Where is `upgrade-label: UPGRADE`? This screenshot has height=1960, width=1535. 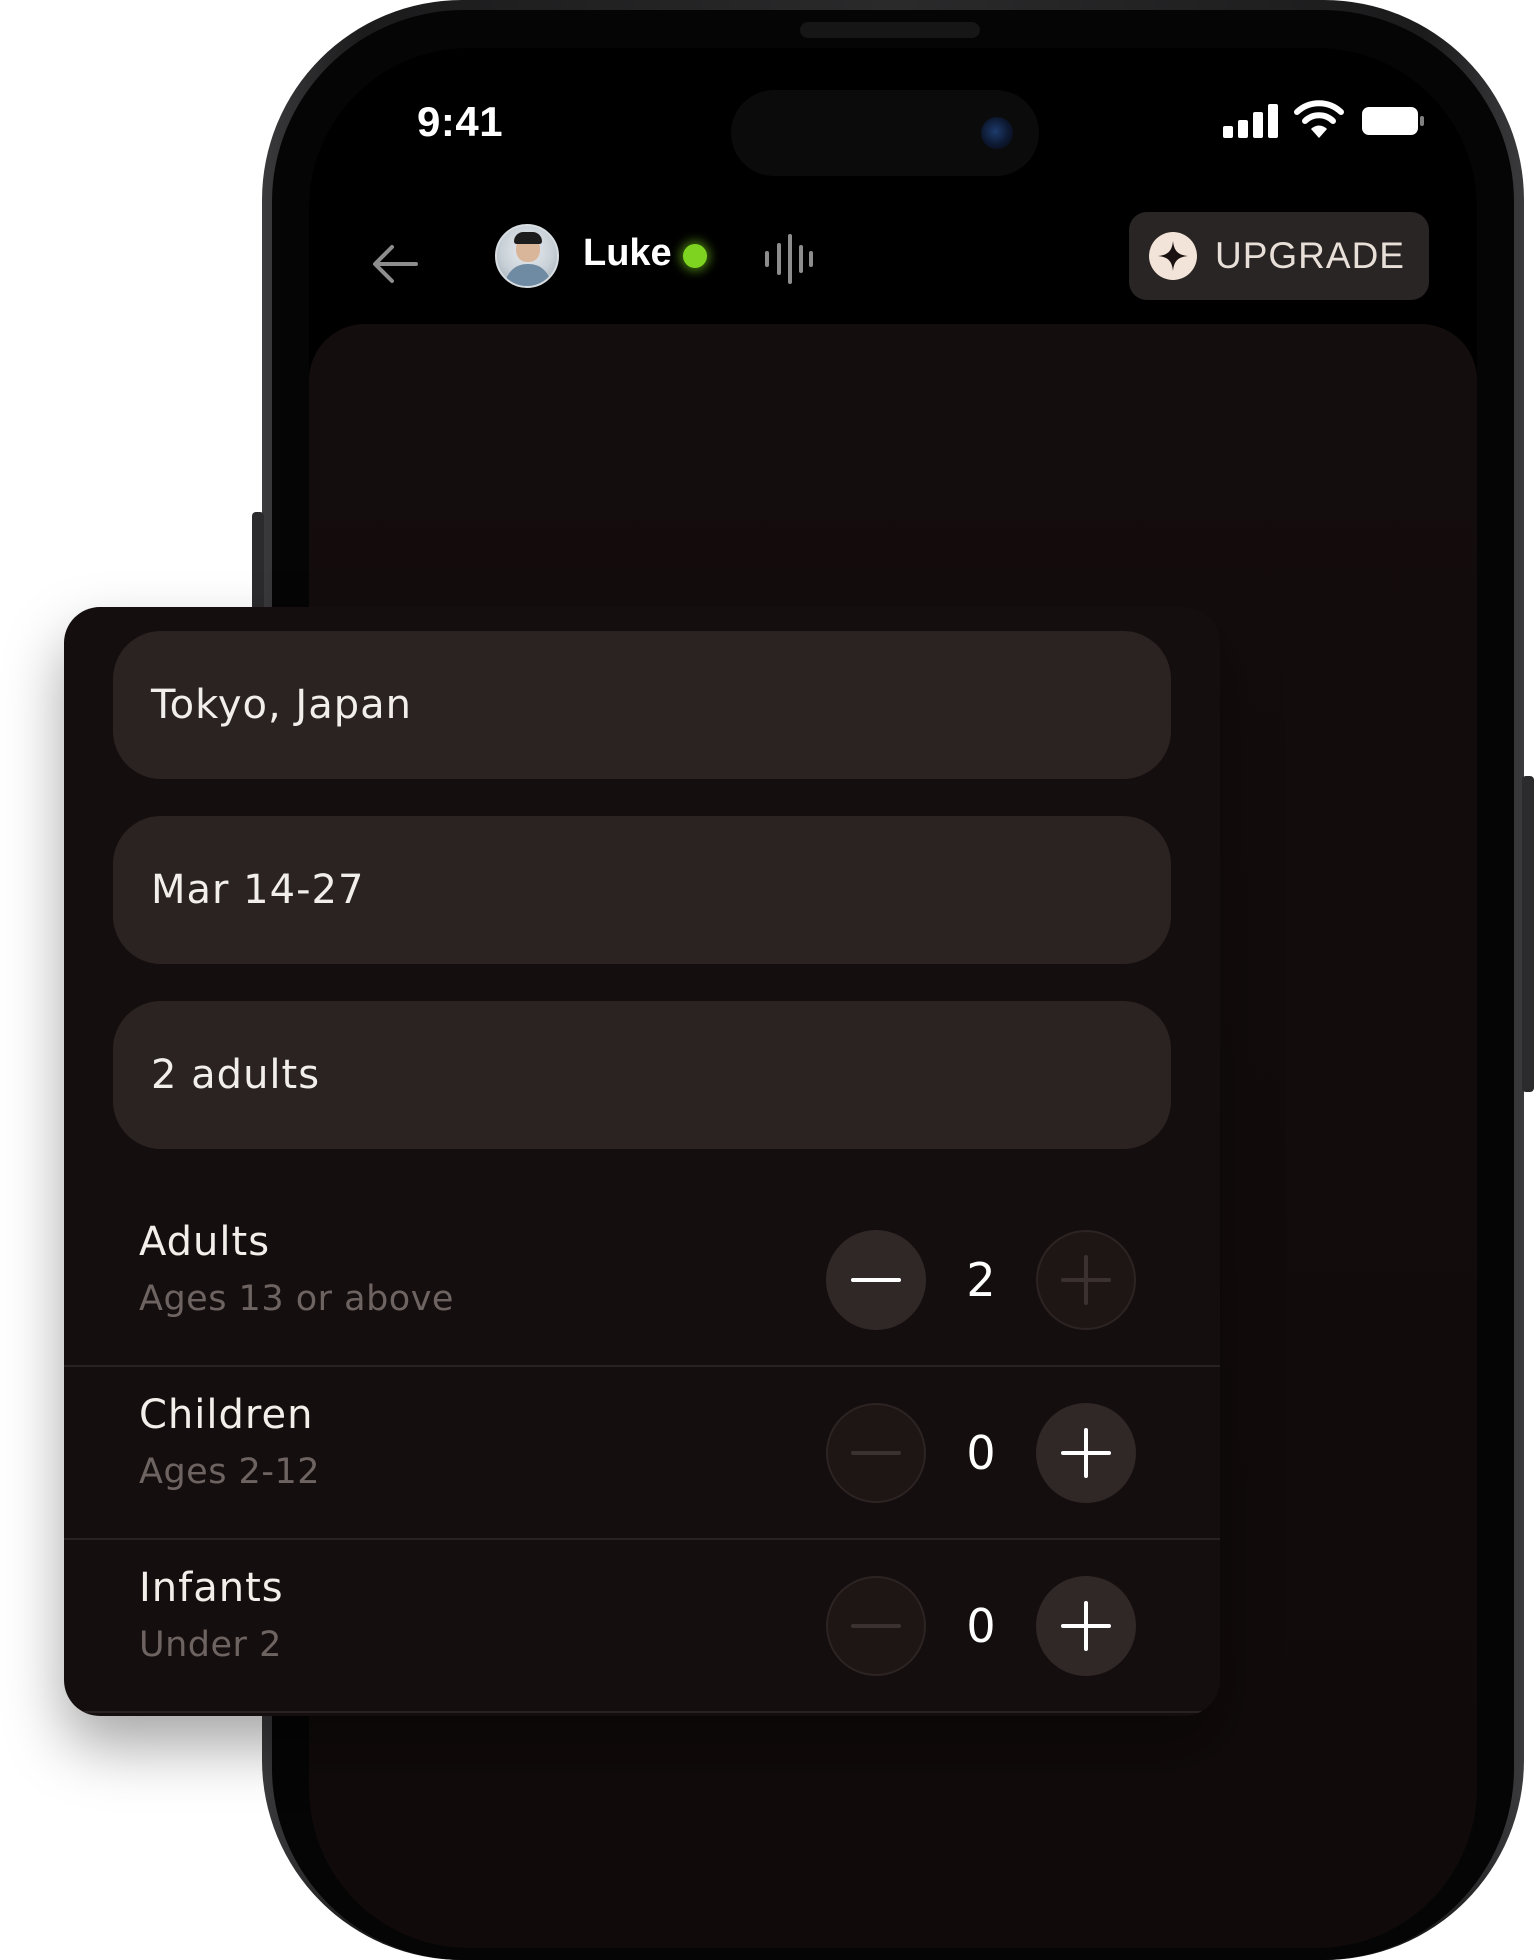
upgrade-label: UPGRADE is located at coordinates (1310, 255).